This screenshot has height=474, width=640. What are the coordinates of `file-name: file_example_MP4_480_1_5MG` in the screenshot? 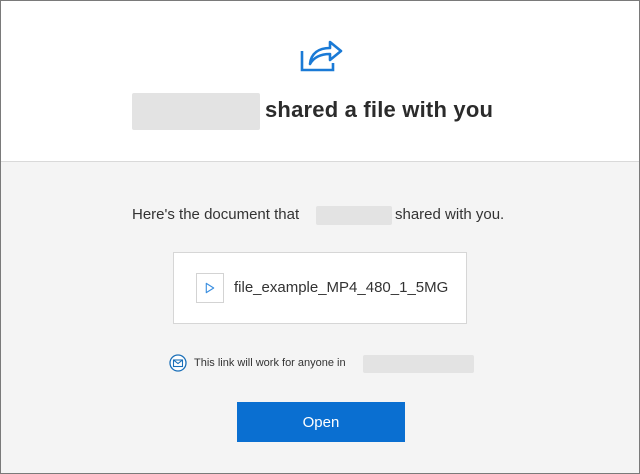 It's located at (341, 287).